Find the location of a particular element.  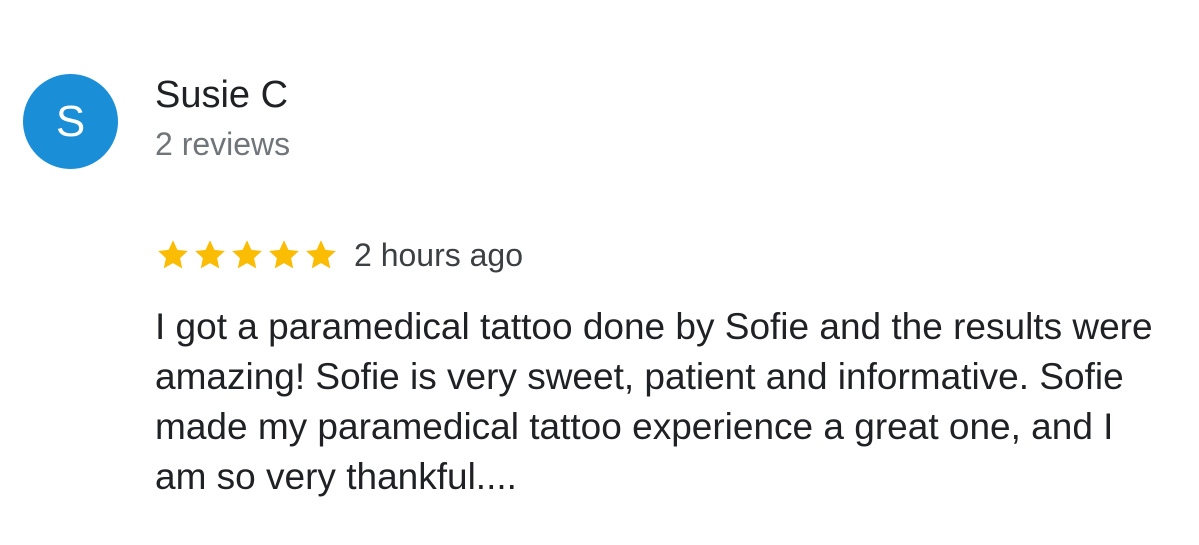

avatar: S is located at coordinates (70, 121).